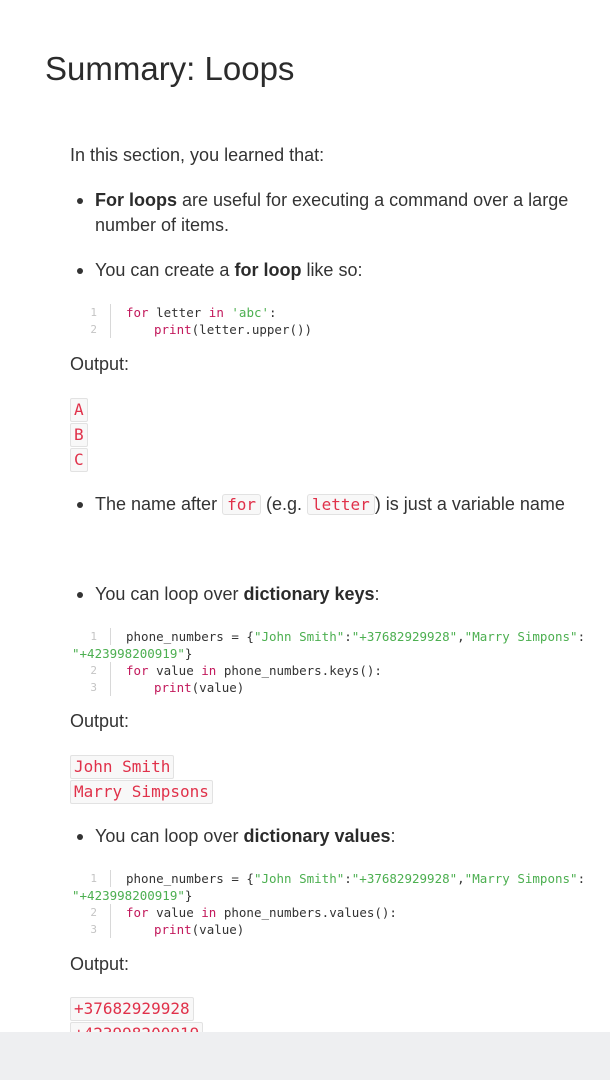 This screenshot has height=1080, width=610. Describe the element at coordinates (170, 68) in the screenshot. I see `page-title: Summary: Loops` at that location.